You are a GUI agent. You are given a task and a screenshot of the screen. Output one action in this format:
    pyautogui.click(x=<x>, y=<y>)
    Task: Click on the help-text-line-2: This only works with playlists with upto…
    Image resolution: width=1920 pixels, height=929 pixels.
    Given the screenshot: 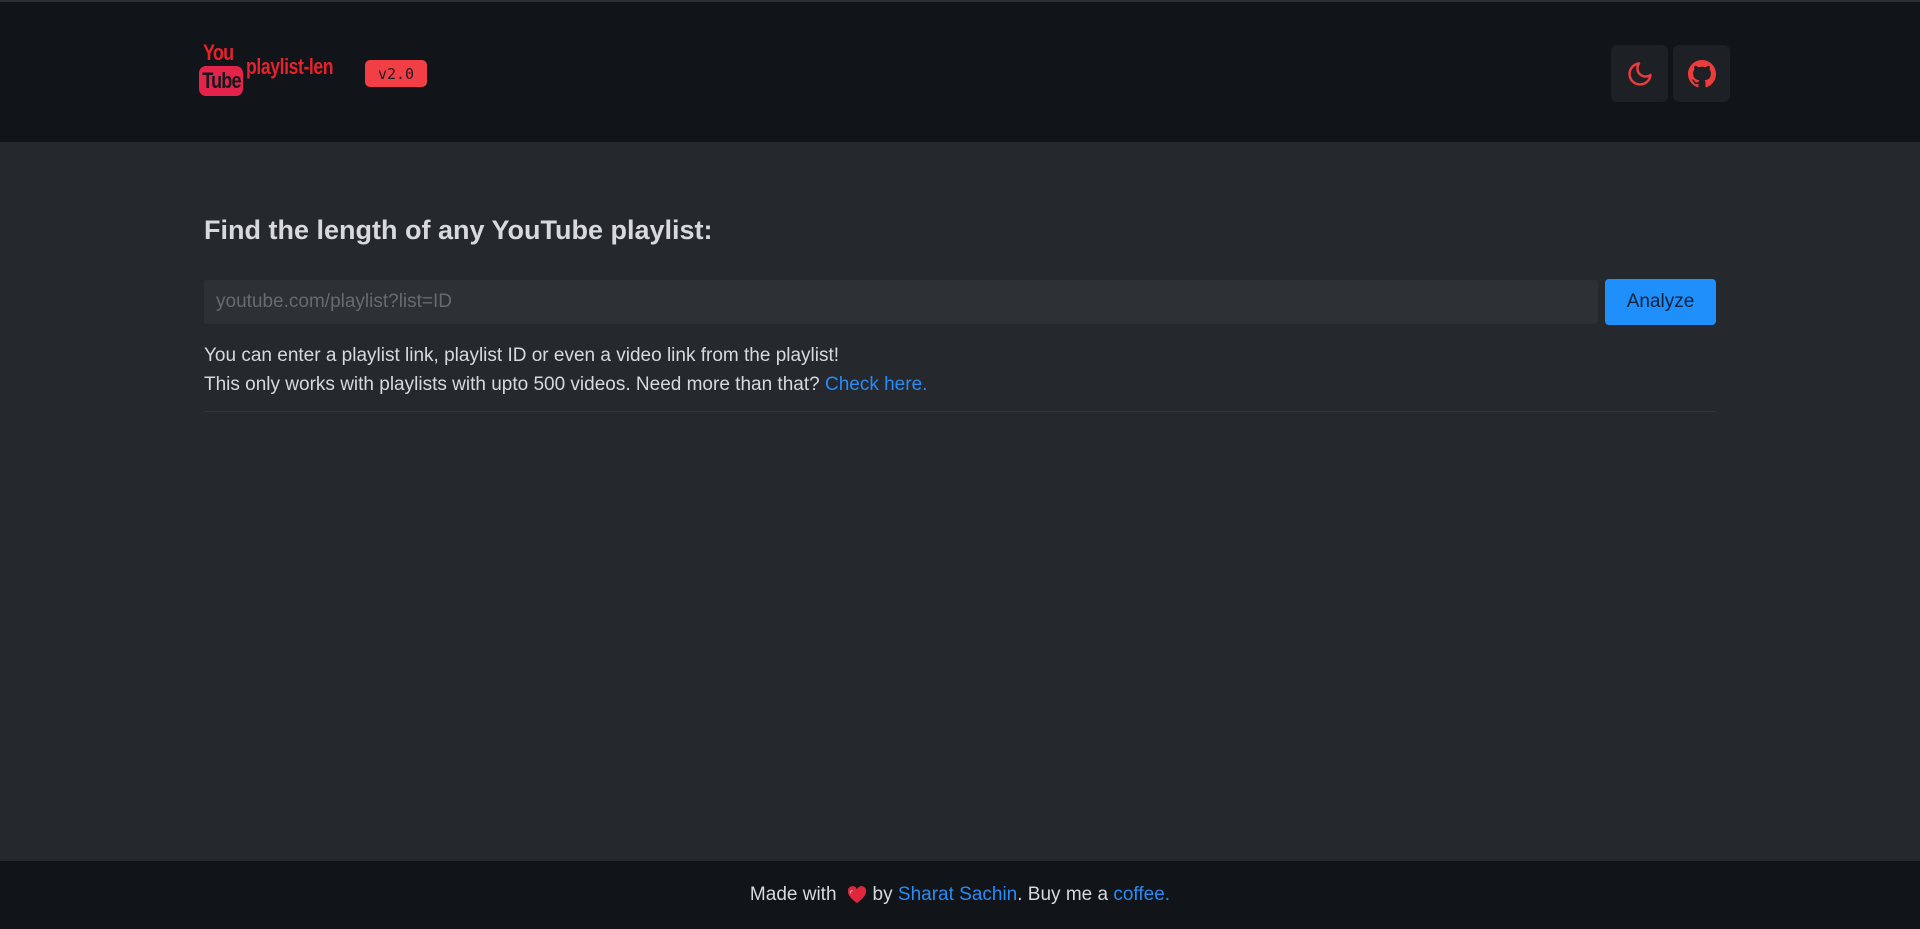 What is the action you would take?
    pyautogui.click(x=565, y=385)
    